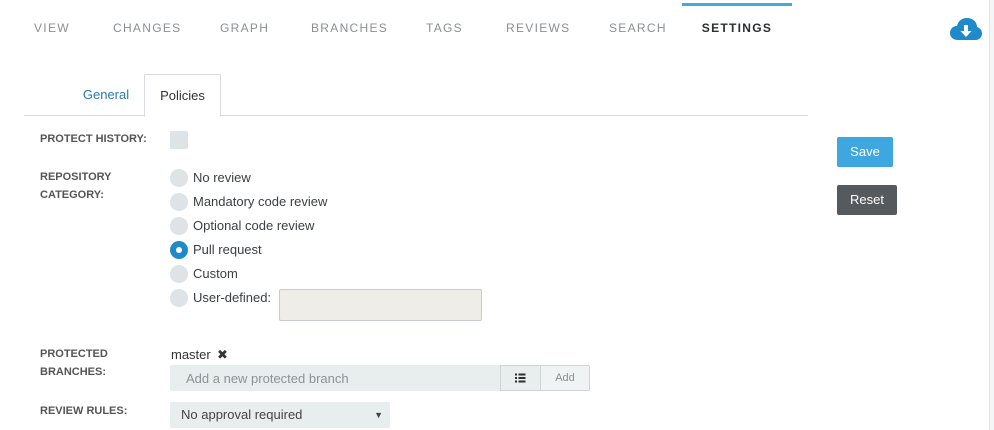  Describe the element at coordinates (182, 95) in the screenshot. I see `subtab-policies: Policies` at that location.